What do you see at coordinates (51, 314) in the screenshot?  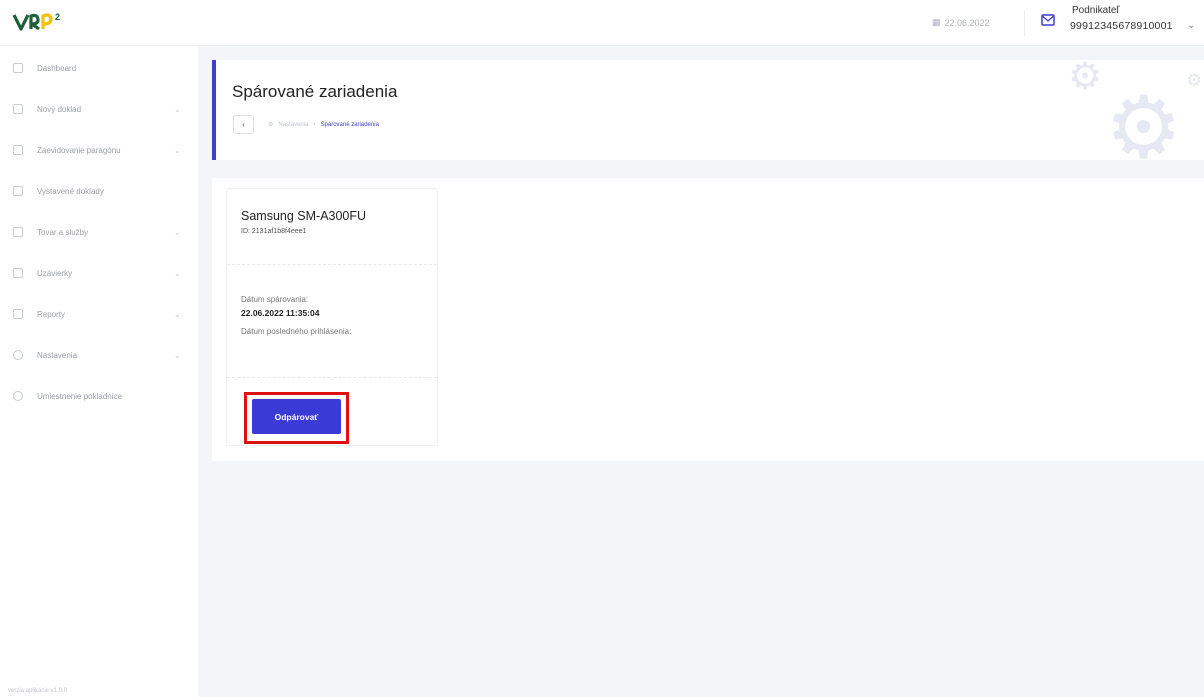 I see `sidebar-item-label: Reporty` at bounding box center [51, 314].